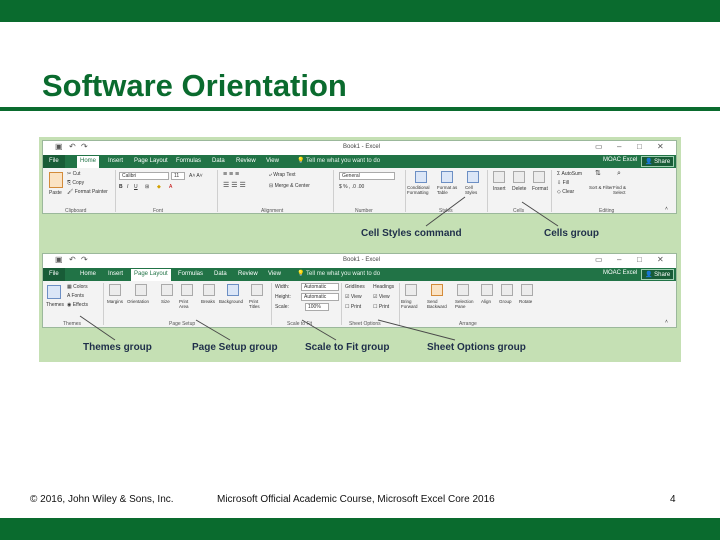 The width and height of the screenshot is (720, 540). Describe the element at coordinates (414, 304) in the screenshot. I see `bring-forward-button: Bring Forward` at that location.